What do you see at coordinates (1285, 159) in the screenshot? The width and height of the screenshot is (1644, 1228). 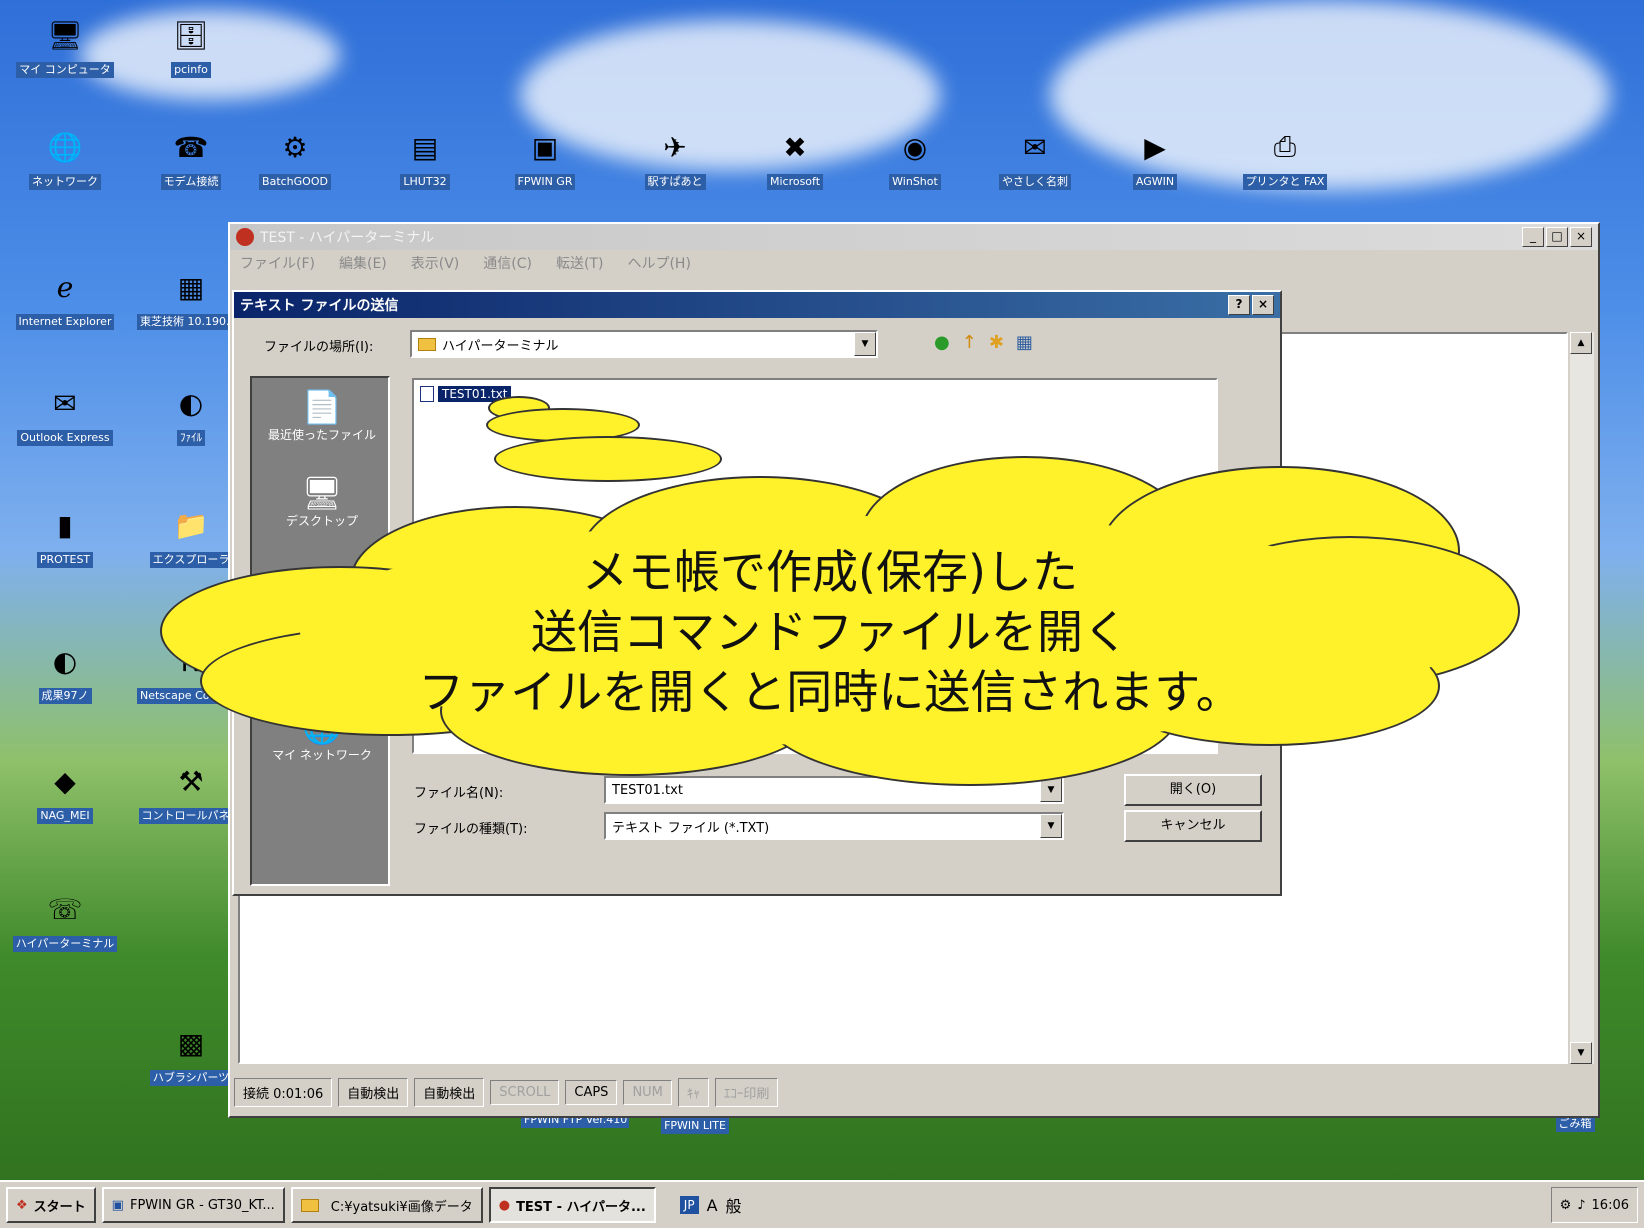 I see `desktop-icon-item: ⎙ プリンタと FAX` at bounding box center [1285, 159].